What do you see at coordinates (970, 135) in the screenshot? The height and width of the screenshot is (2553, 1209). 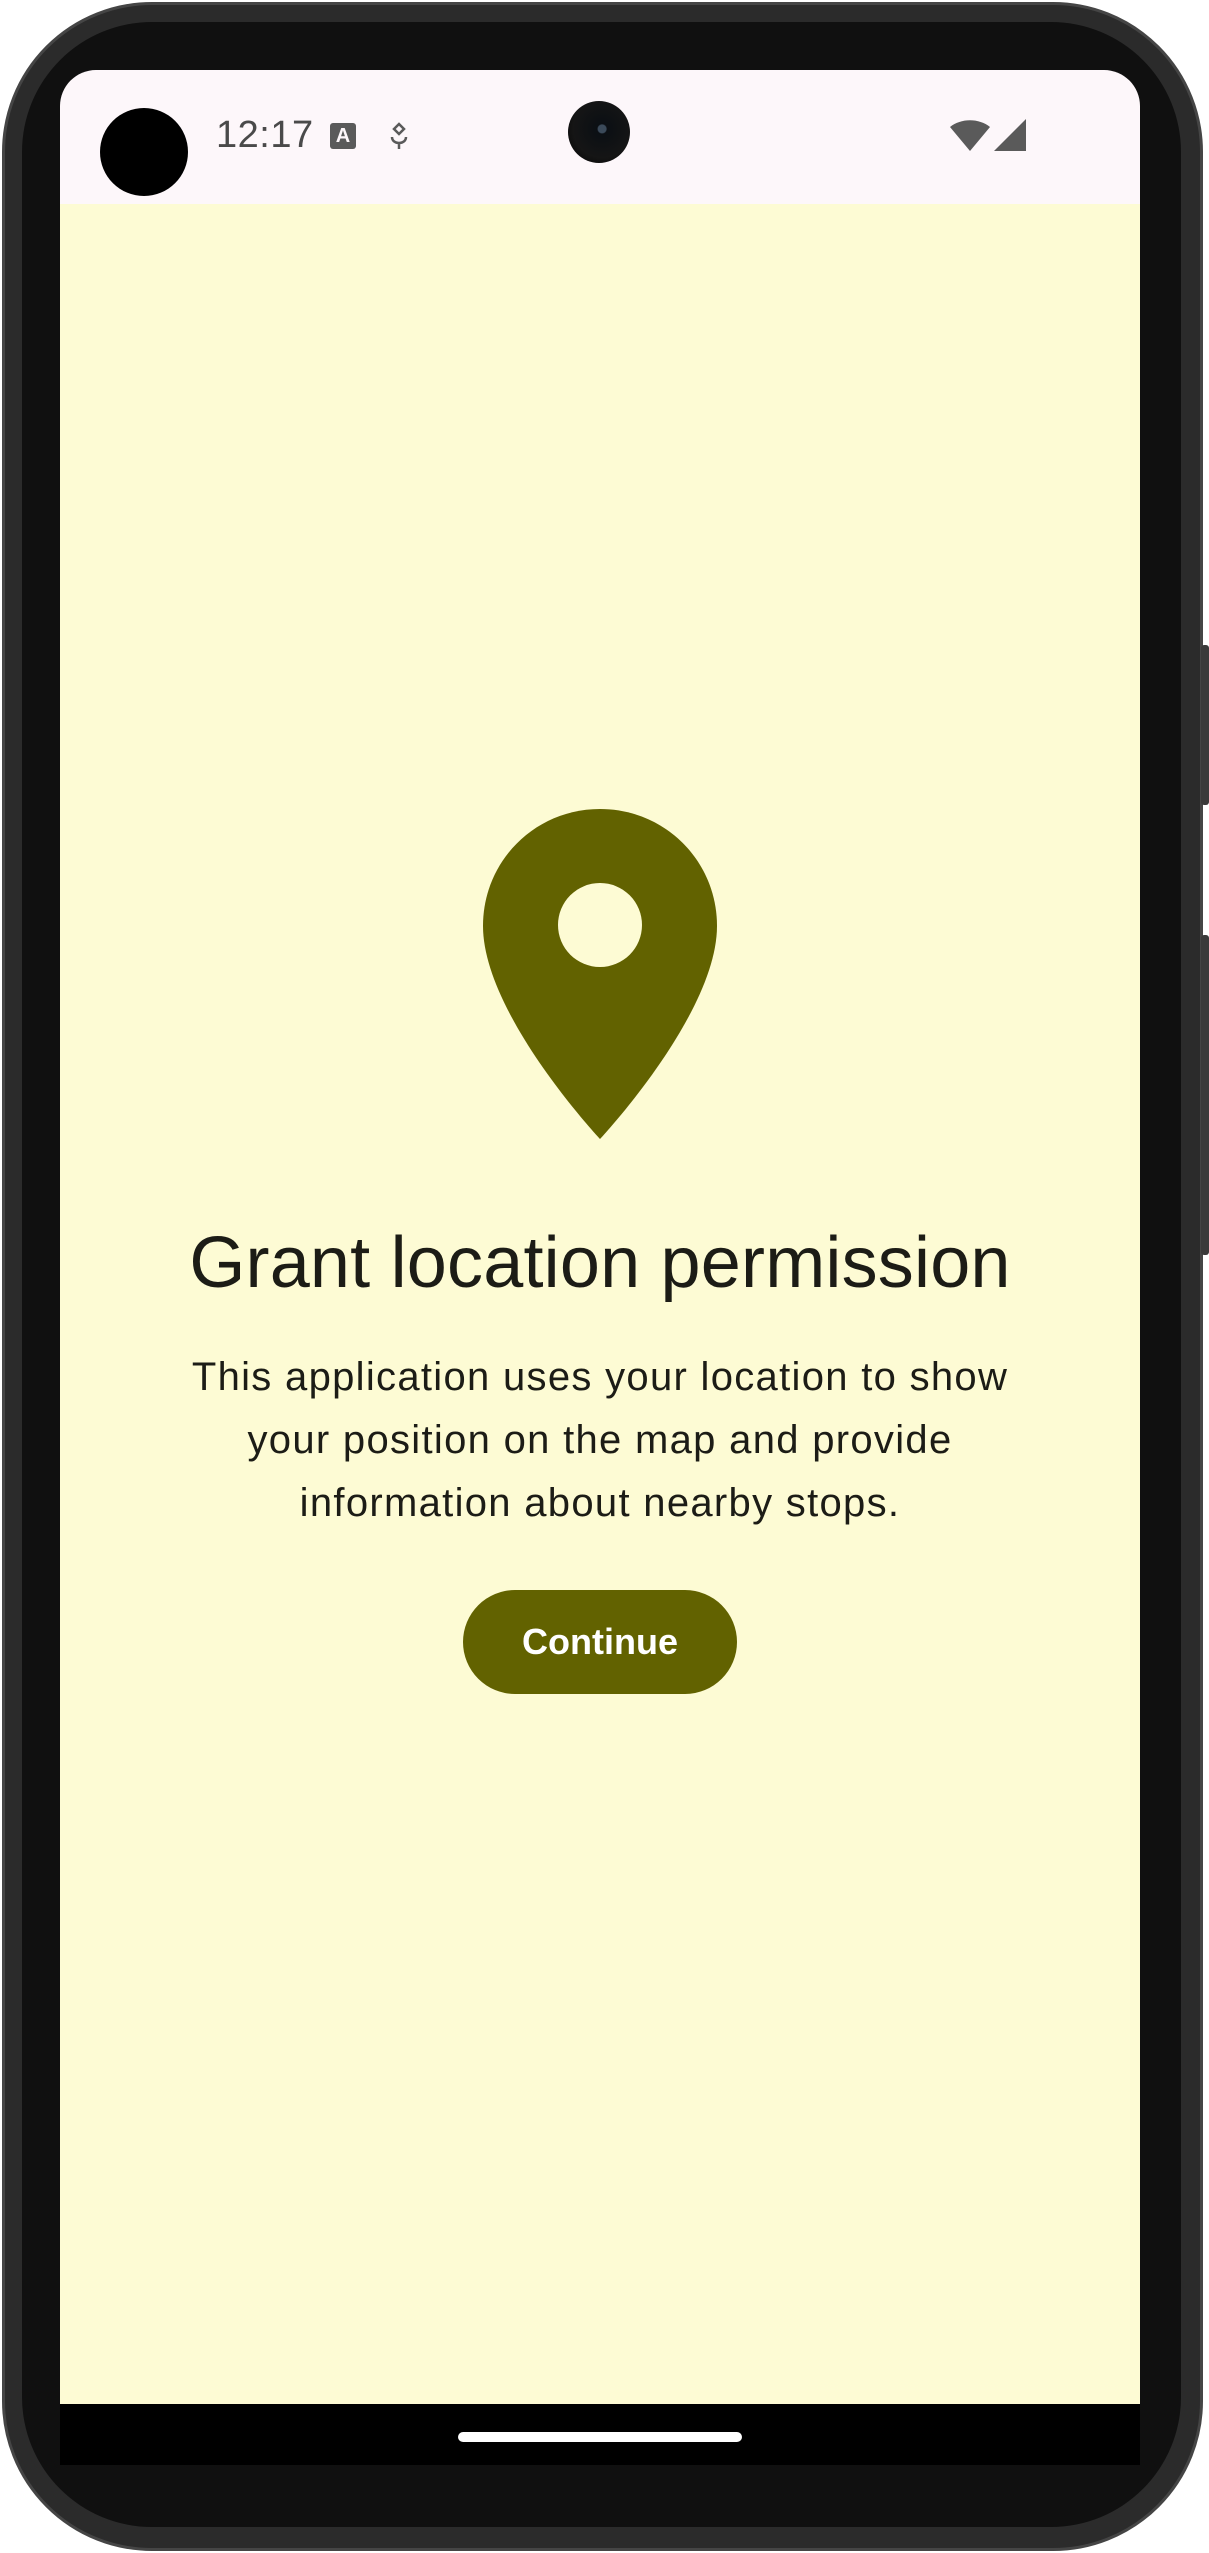 I see `wifi-icon` at bounding box center [970, 135].